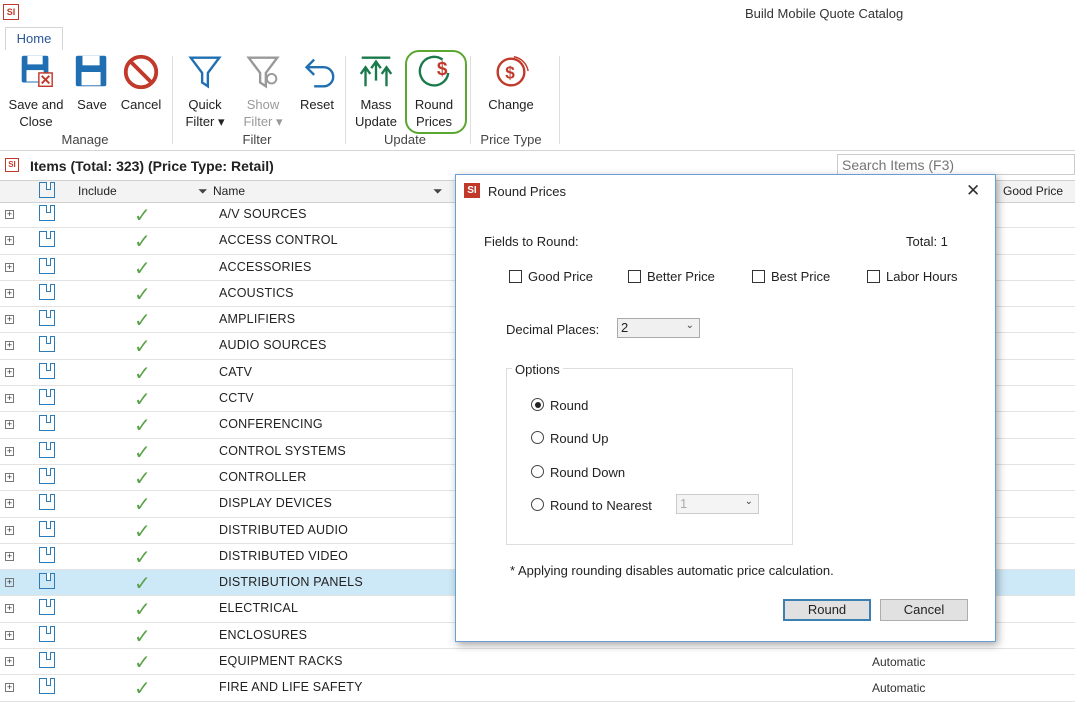  What do you see at coordinates (263, 476) in the screenshot?
I see `item-name: CONTROLLER` at bounding box center [263, 476].